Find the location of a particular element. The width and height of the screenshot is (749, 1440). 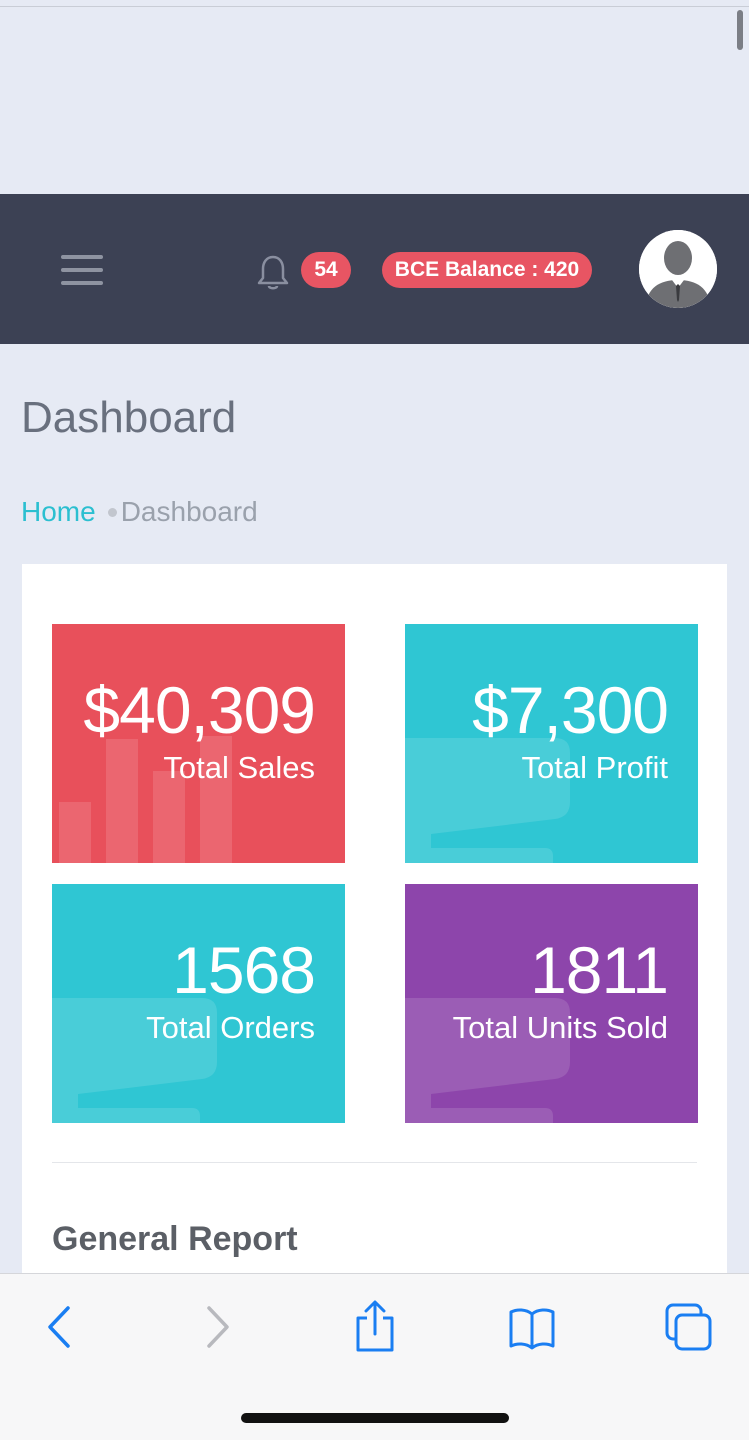

stat-value: 1568 is located at coordinates (244, 970).